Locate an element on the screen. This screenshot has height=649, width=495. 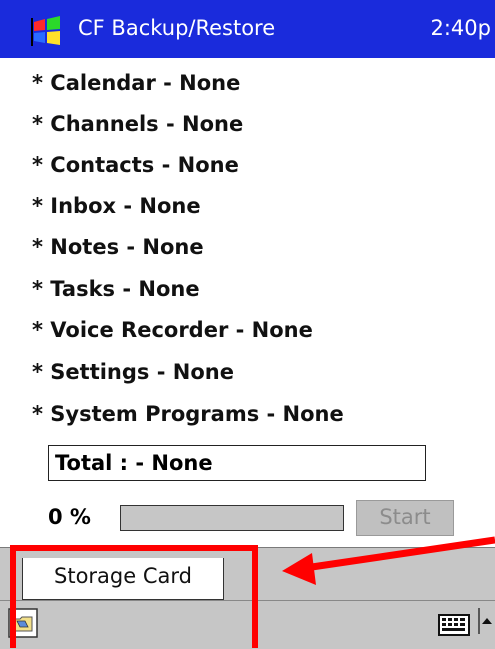
list-item-tasks: * Tasks - None is located at coordinates (116, 289).